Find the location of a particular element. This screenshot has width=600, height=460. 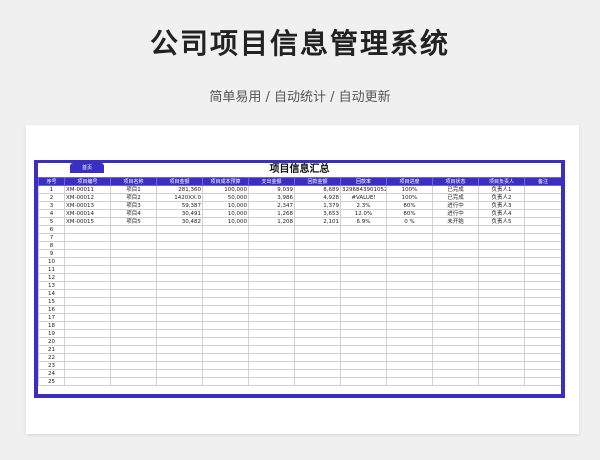

table-cell: 11 is located at coordinates (51, 269).